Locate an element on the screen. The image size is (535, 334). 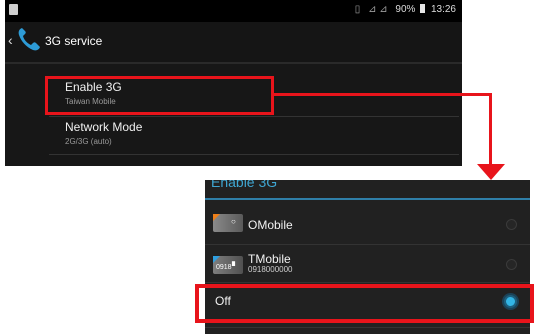
clock: 13:26 is located at coordinates (443, 9).